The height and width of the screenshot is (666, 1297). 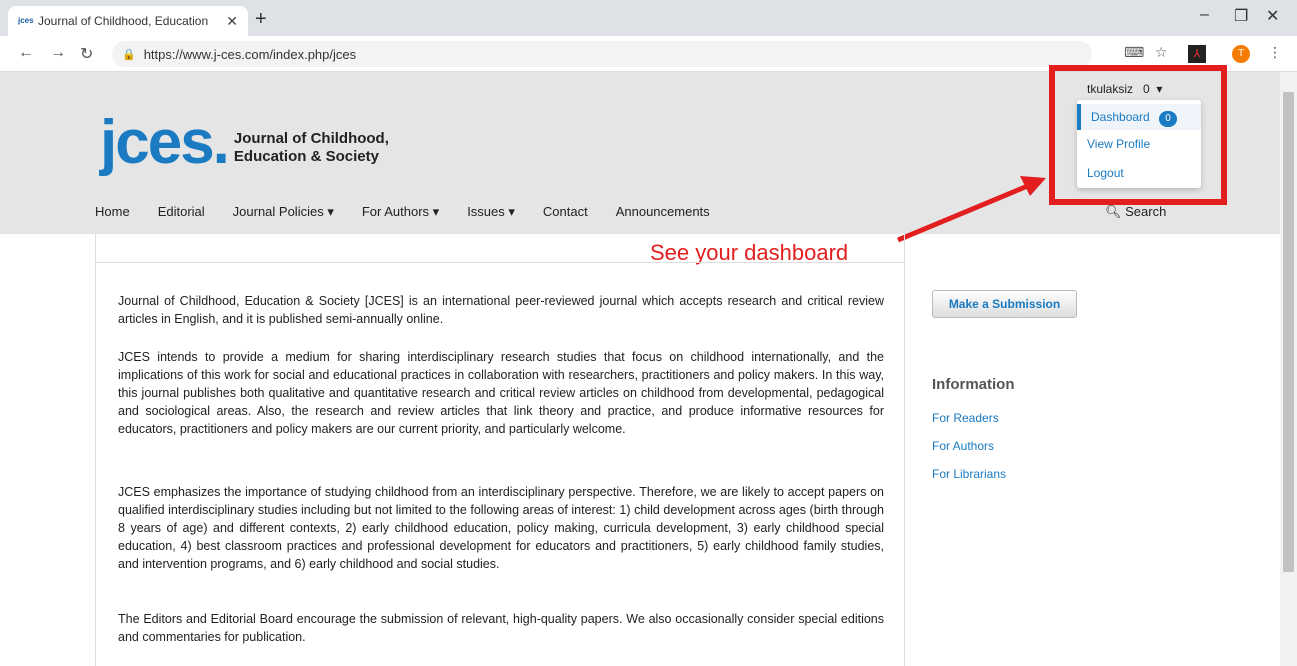 What do you see at coordinates (283, 212) in the screenshot?
I see `nav-journal-policies: Journal Policies ▾` at bounding box center [283, 212].